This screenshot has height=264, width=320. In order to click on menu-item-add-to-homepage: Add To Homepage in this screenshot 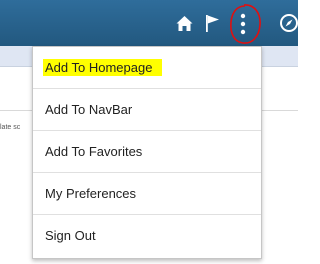, I will do `click(147, 68)`.